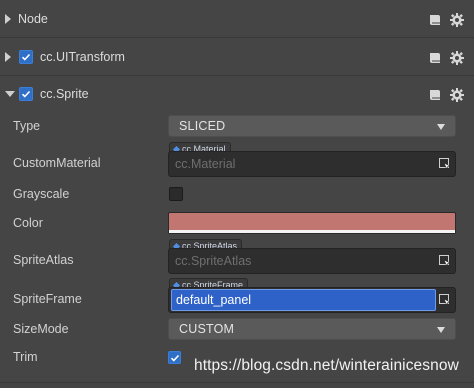  What do you see at coordinates (207, 329) in the screenshot?
I see `size-mode-select-value: CUSTOM` at bounding box center [207, 329].